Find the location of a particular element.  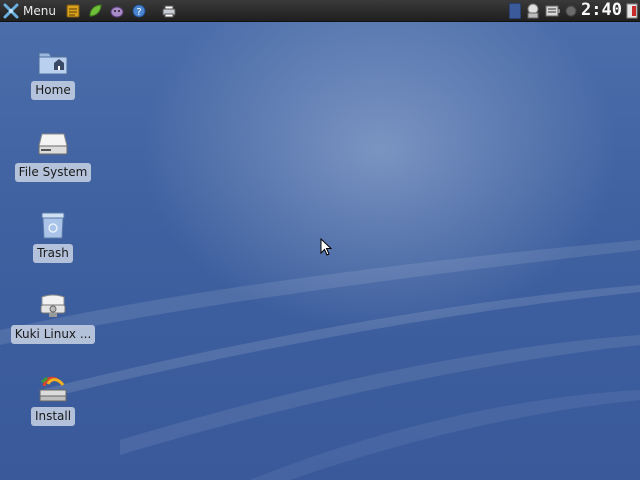

desktop-icon-label: File System is located at coordinates (53, 172).